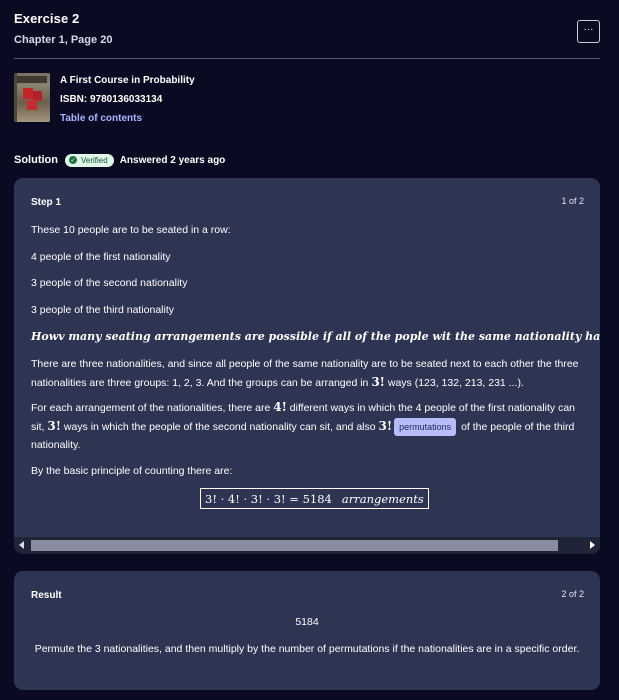  What do you see at coordinates (46, 595) in the screenshot?
I see `result-label: Result` at bounding box center [46, 595].